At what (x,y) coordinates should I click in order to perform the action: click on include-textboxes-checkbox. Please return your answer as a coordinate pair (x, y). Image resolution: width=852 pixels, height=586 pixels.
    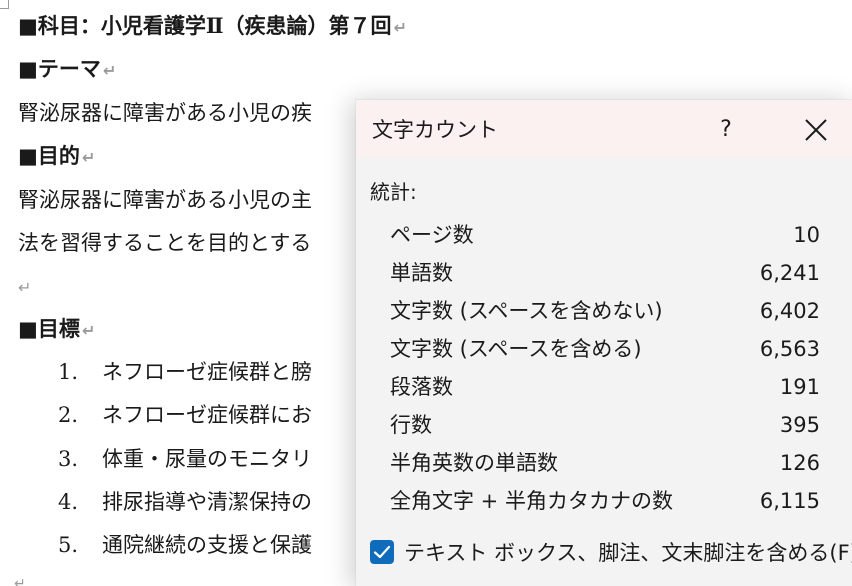
    Looking at the image, I should click on (382, 552).